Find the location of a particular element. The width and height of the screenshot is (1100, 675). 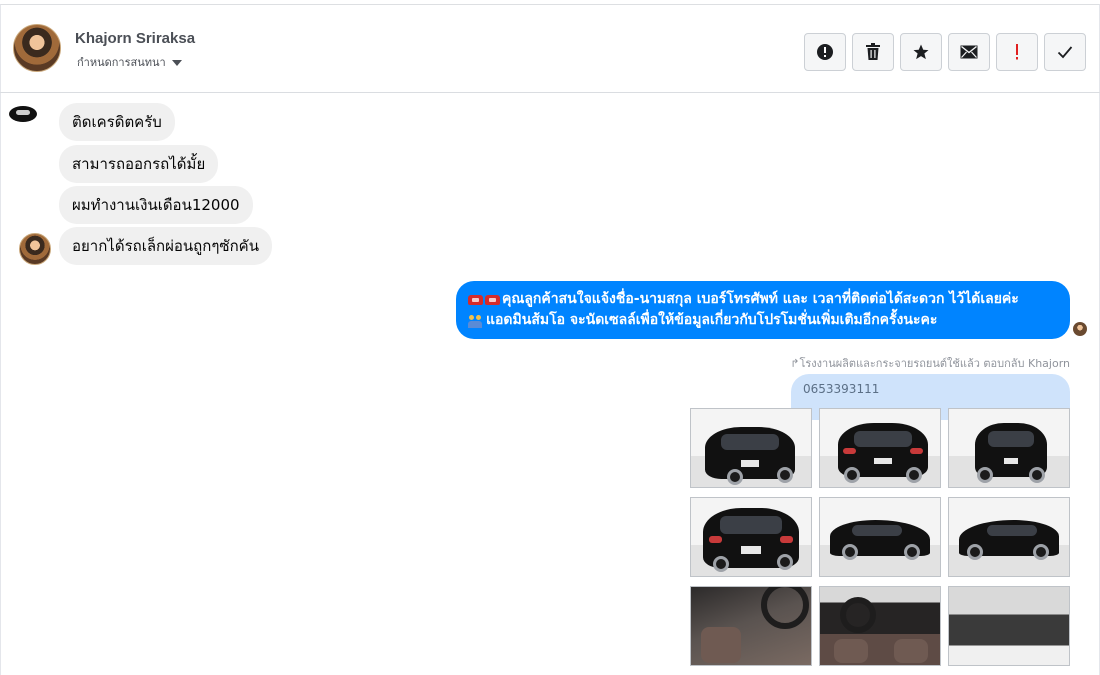

photo-car-rear-right is located at coordinates (880, 448).